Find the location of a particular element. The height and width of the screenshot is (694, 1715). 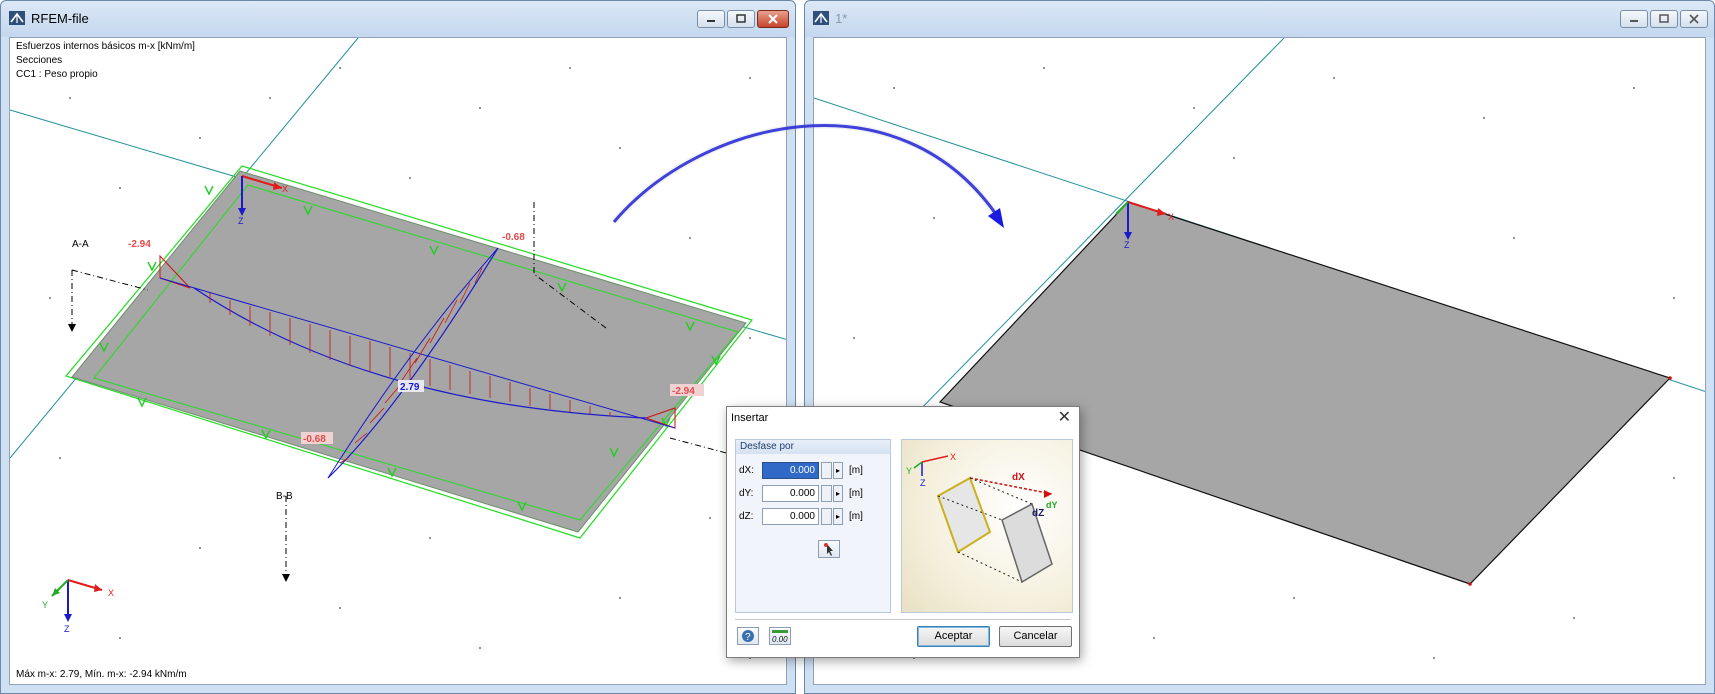

units-button: 0.00 is located at coordinates (780, 636).